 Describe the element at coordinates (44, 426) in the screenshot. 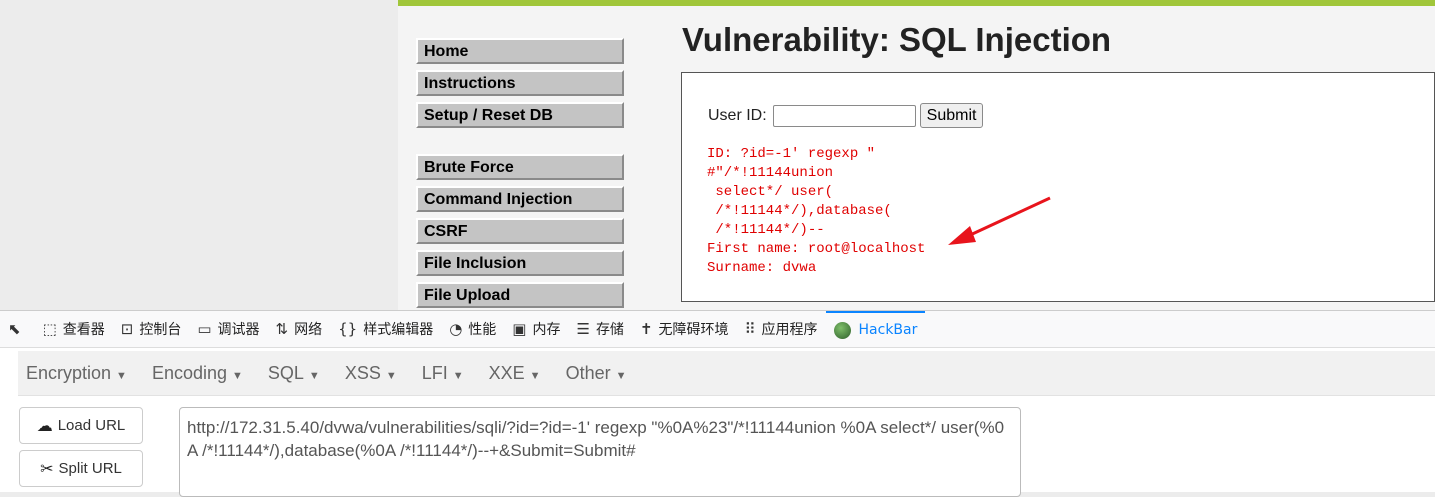

I see `cloud-download-icon: ☁` at that location.